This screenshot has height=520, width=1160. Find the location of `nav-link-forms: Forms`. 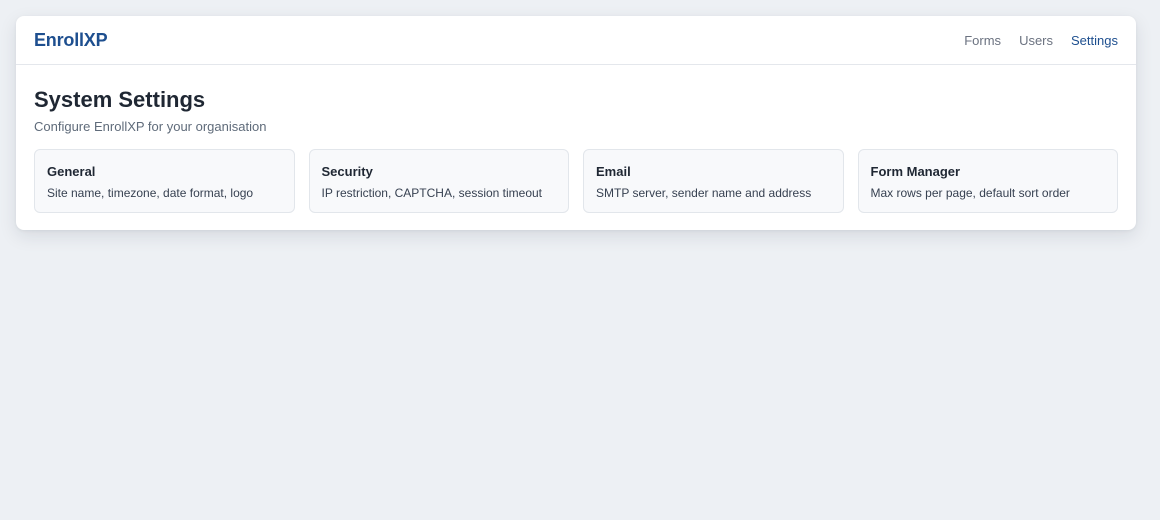

nav-link-forms: Forms is located at coordinates (982, 40).